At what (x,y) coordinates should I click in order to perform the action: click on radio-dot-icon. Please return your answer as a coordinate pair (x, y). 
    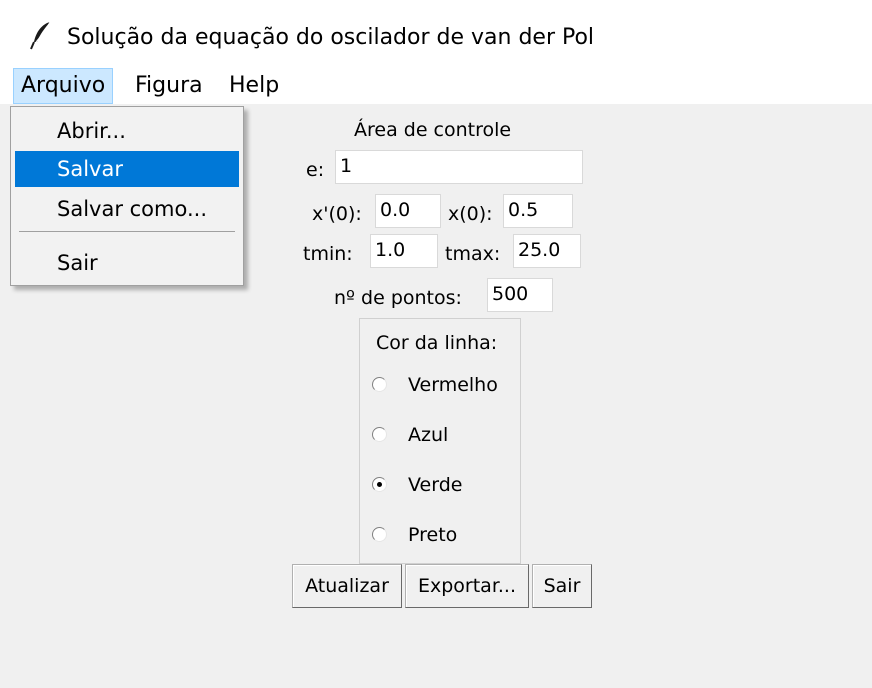
    Looking at the image, I should click on (379, 484).